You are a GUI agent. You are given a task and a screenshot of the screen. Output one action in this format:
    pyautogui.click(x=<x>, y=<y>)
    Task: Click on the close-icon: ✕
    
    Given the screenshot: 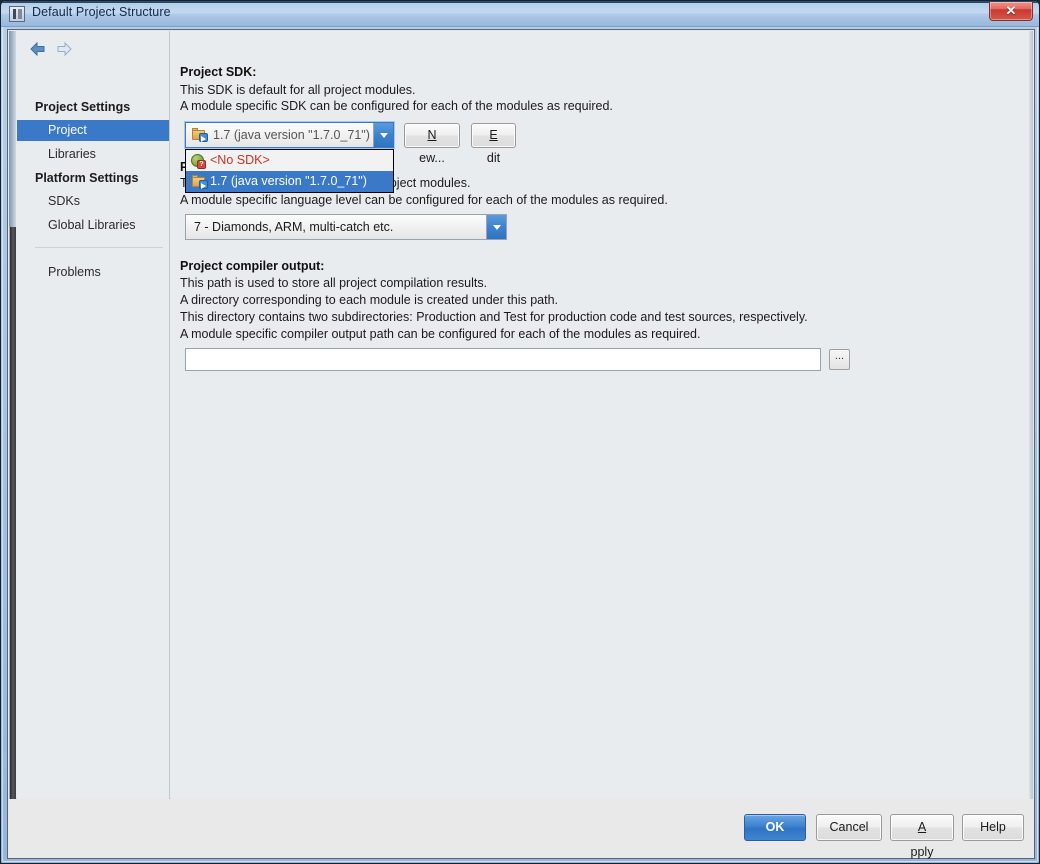 What is the action you would take?
    pyautogui.click(x=1011, y=10)
    